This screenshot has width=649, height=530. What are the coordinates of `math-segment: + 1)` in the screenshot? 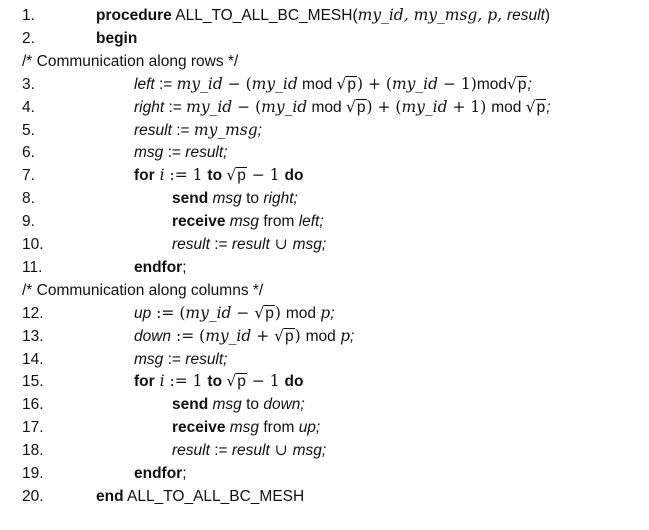 It's located at (469, 106).